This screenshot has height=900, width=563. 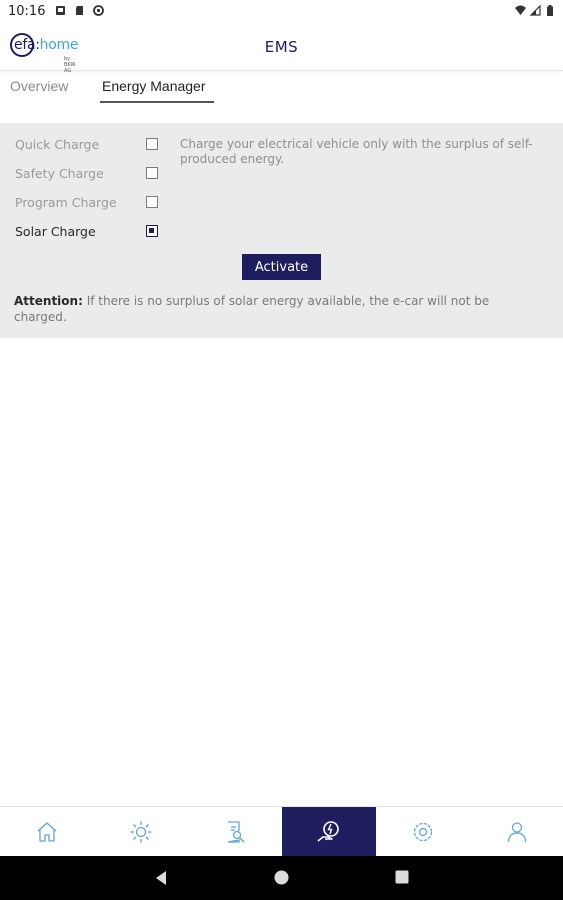 I want to click on settings-icon, so click(x=423, y=832).